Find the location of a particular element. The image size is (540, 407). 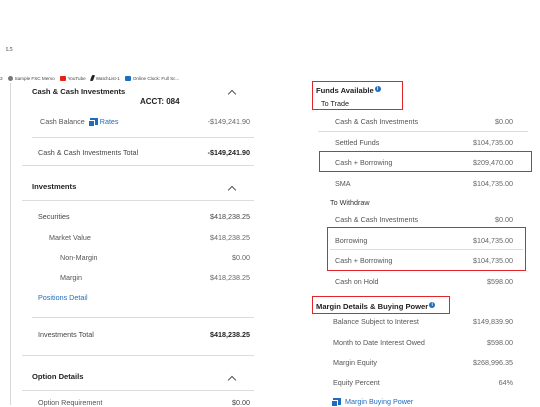

settled-funds-label: Settled Funds is located at coordinates (357, 142).